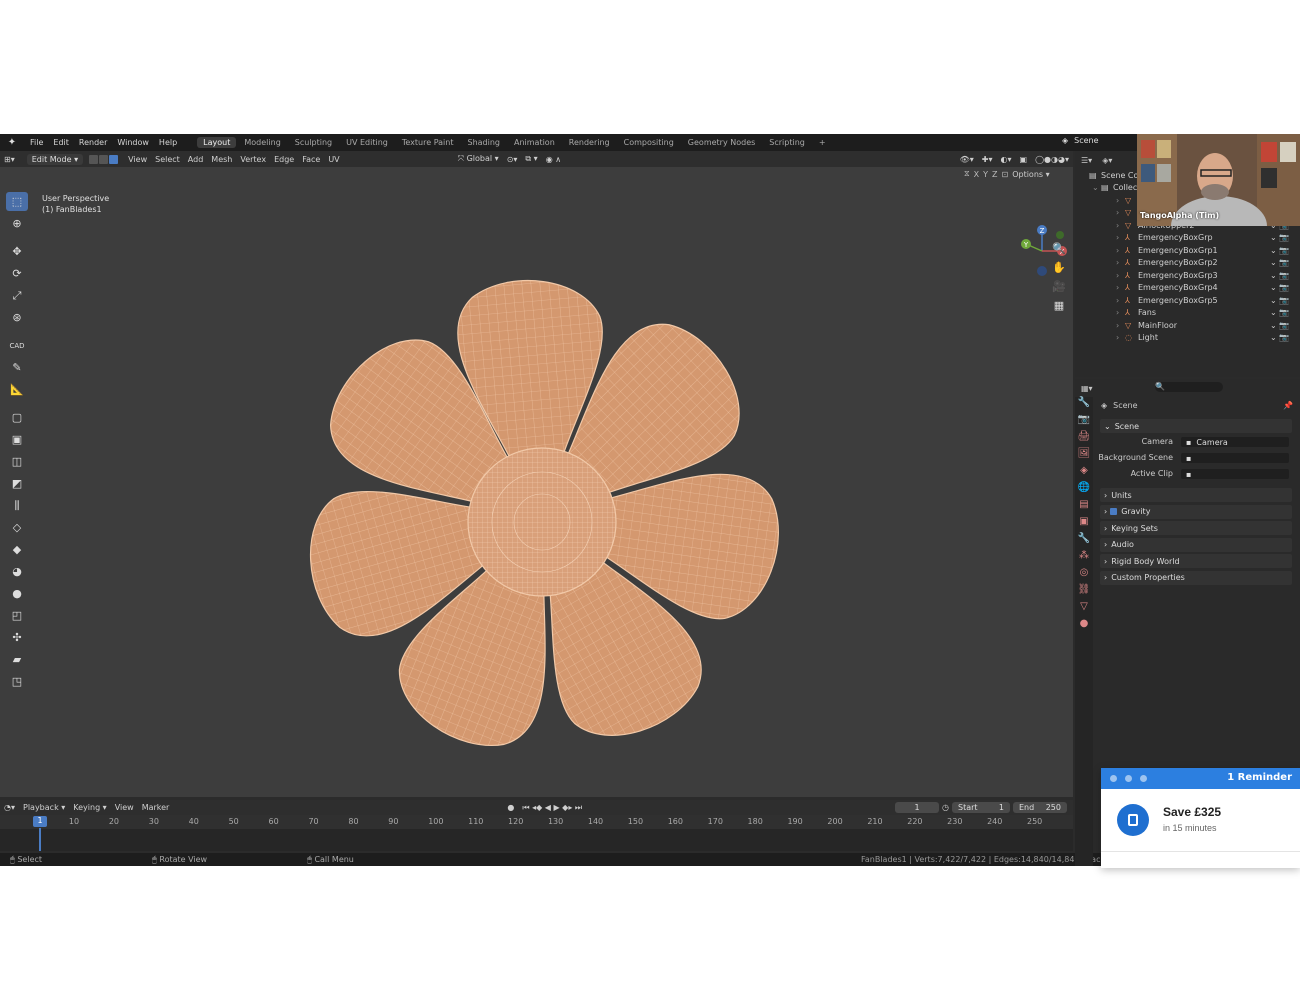  Describe the element at coordinates (9, 159) in the screenshot. I see `editor-type-icon: ⊞▾` at that location.